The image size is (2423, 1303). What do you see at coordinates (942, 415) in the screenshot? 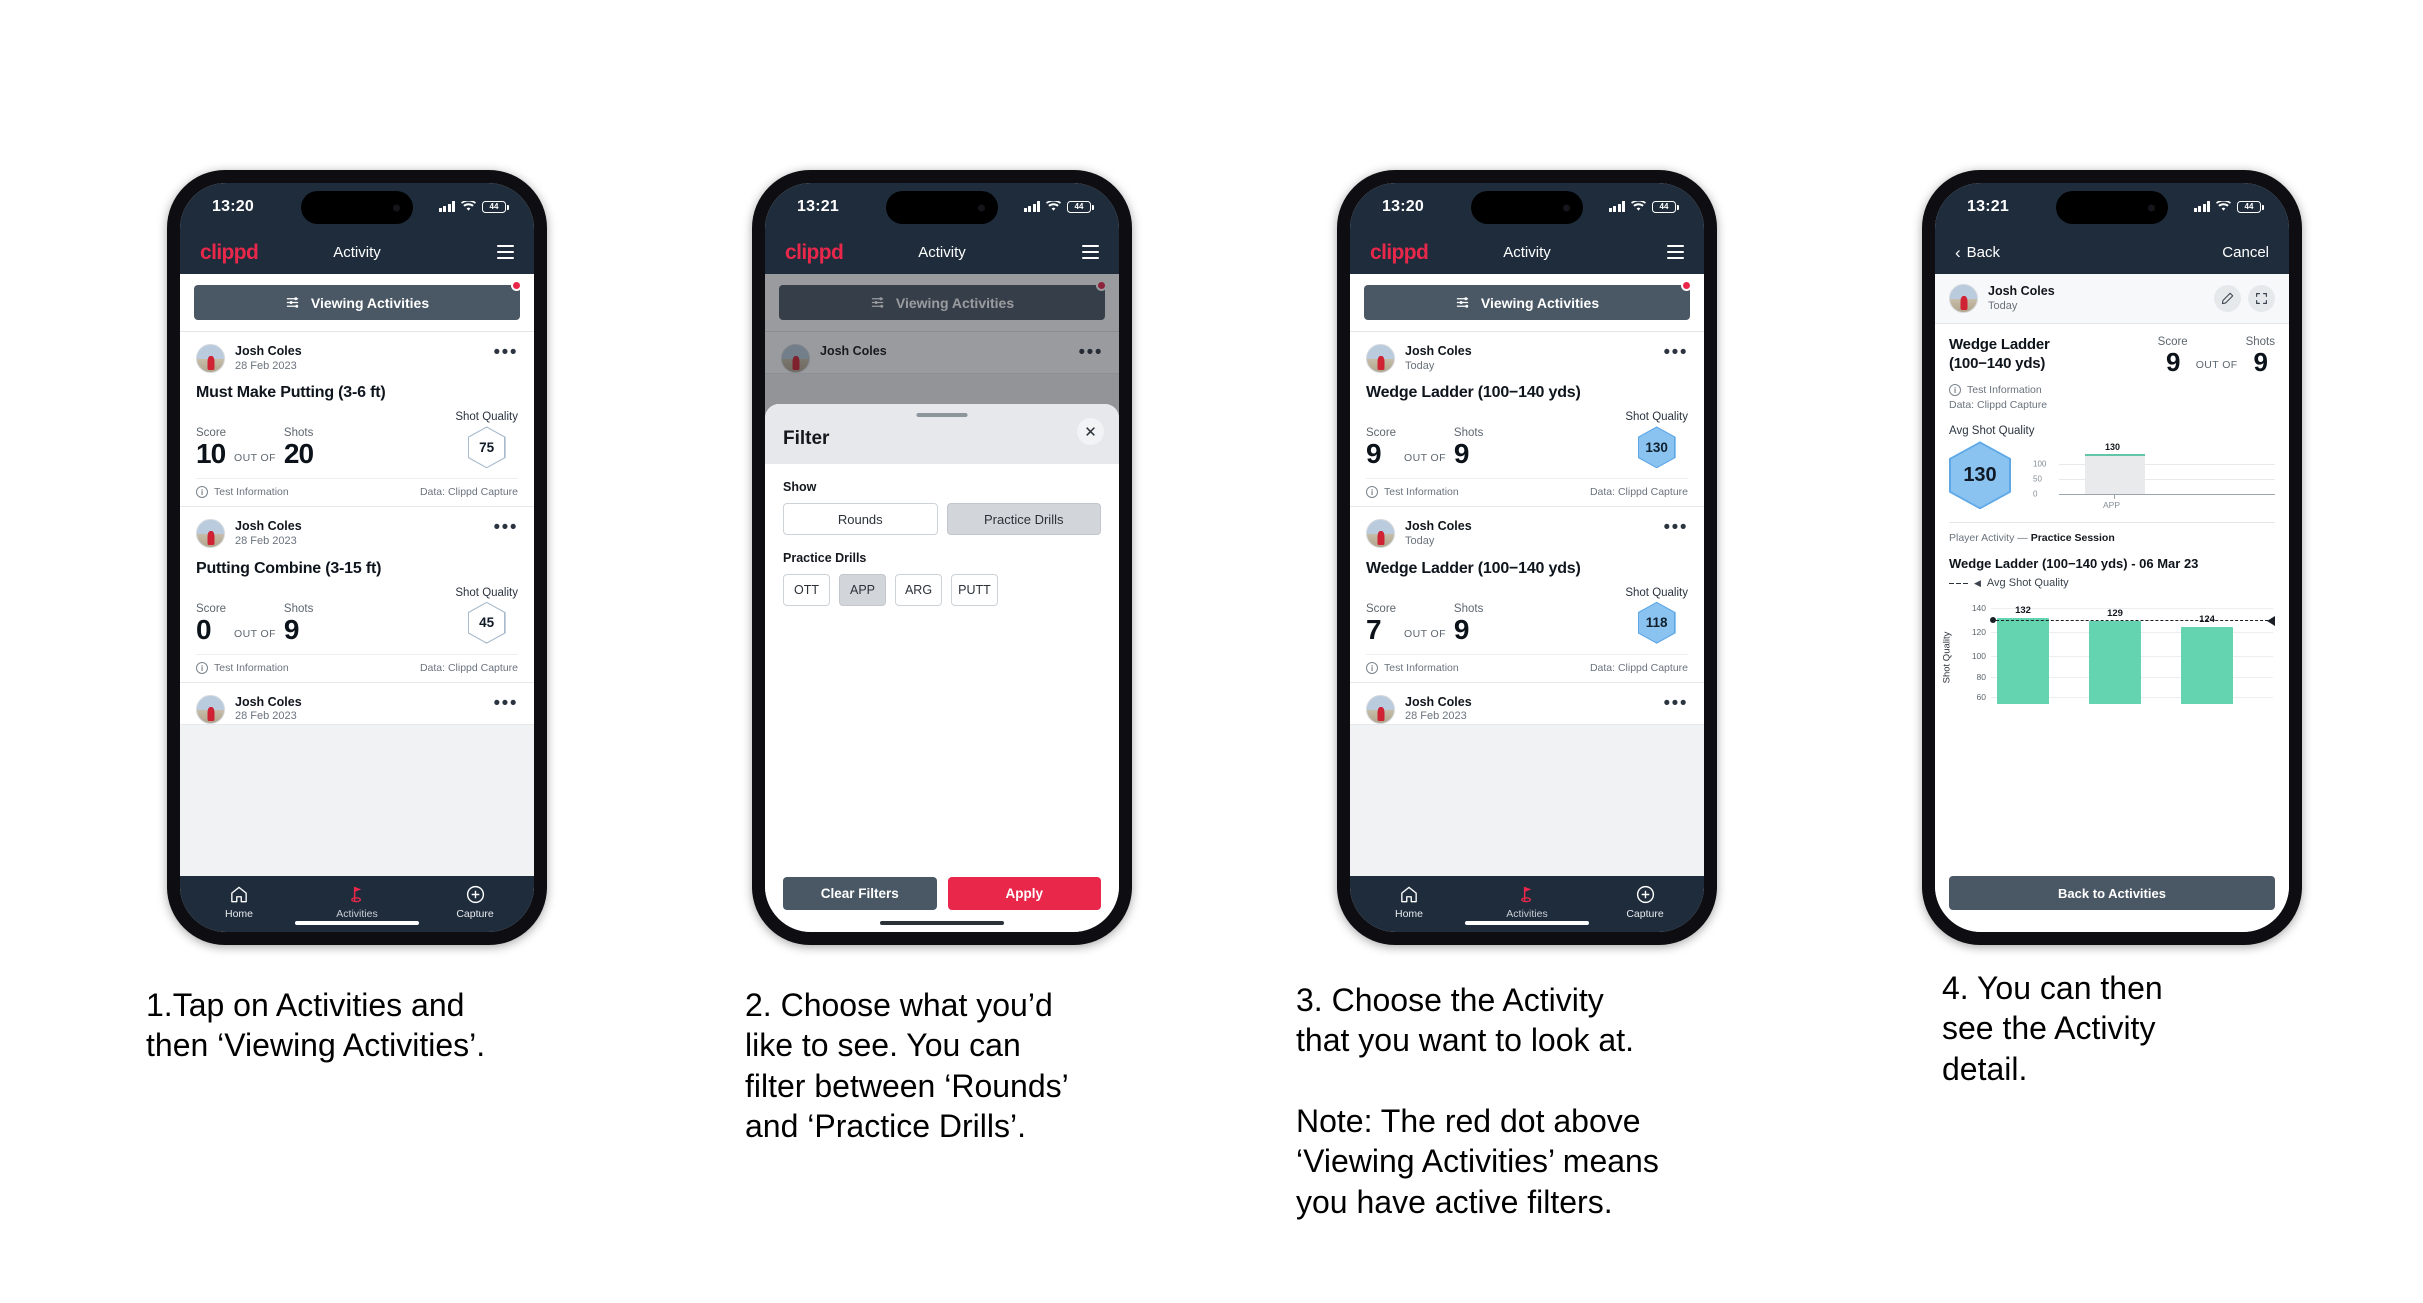
I see `sheet-grabber` at bounding box center [942, 415].